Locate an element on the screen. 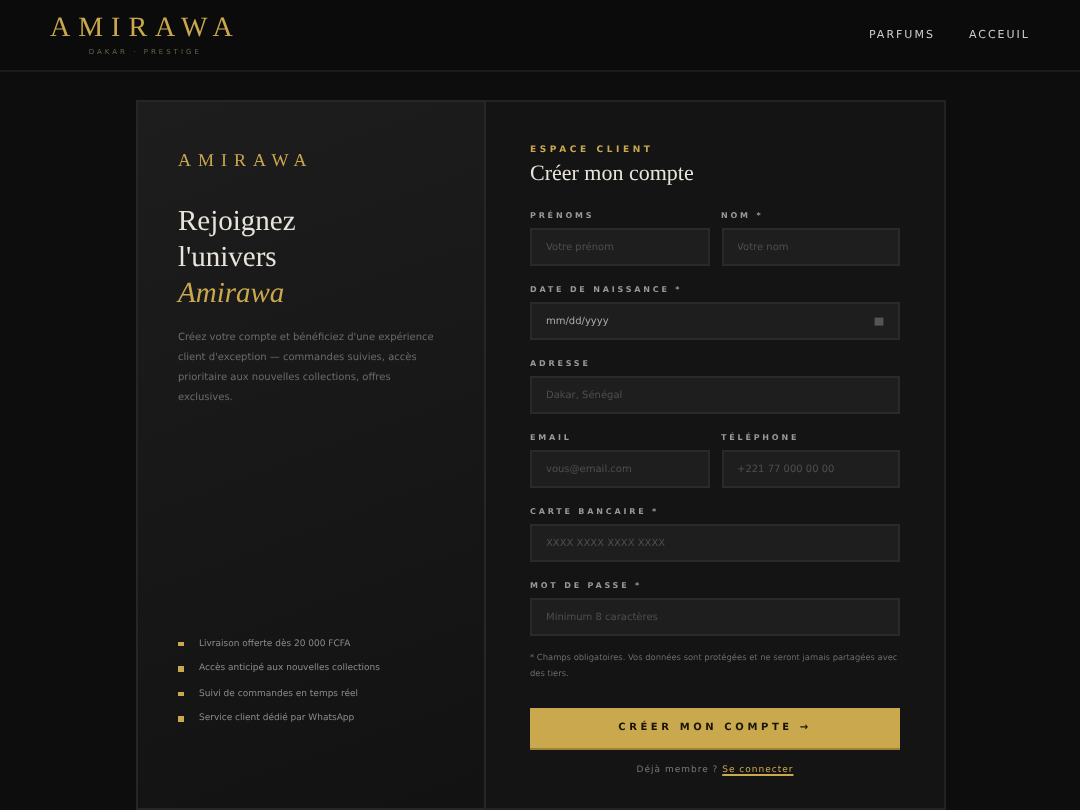 This screenshot has height=810, width=1080. logo: AMIRAWA is located at coordinates (145, 30).